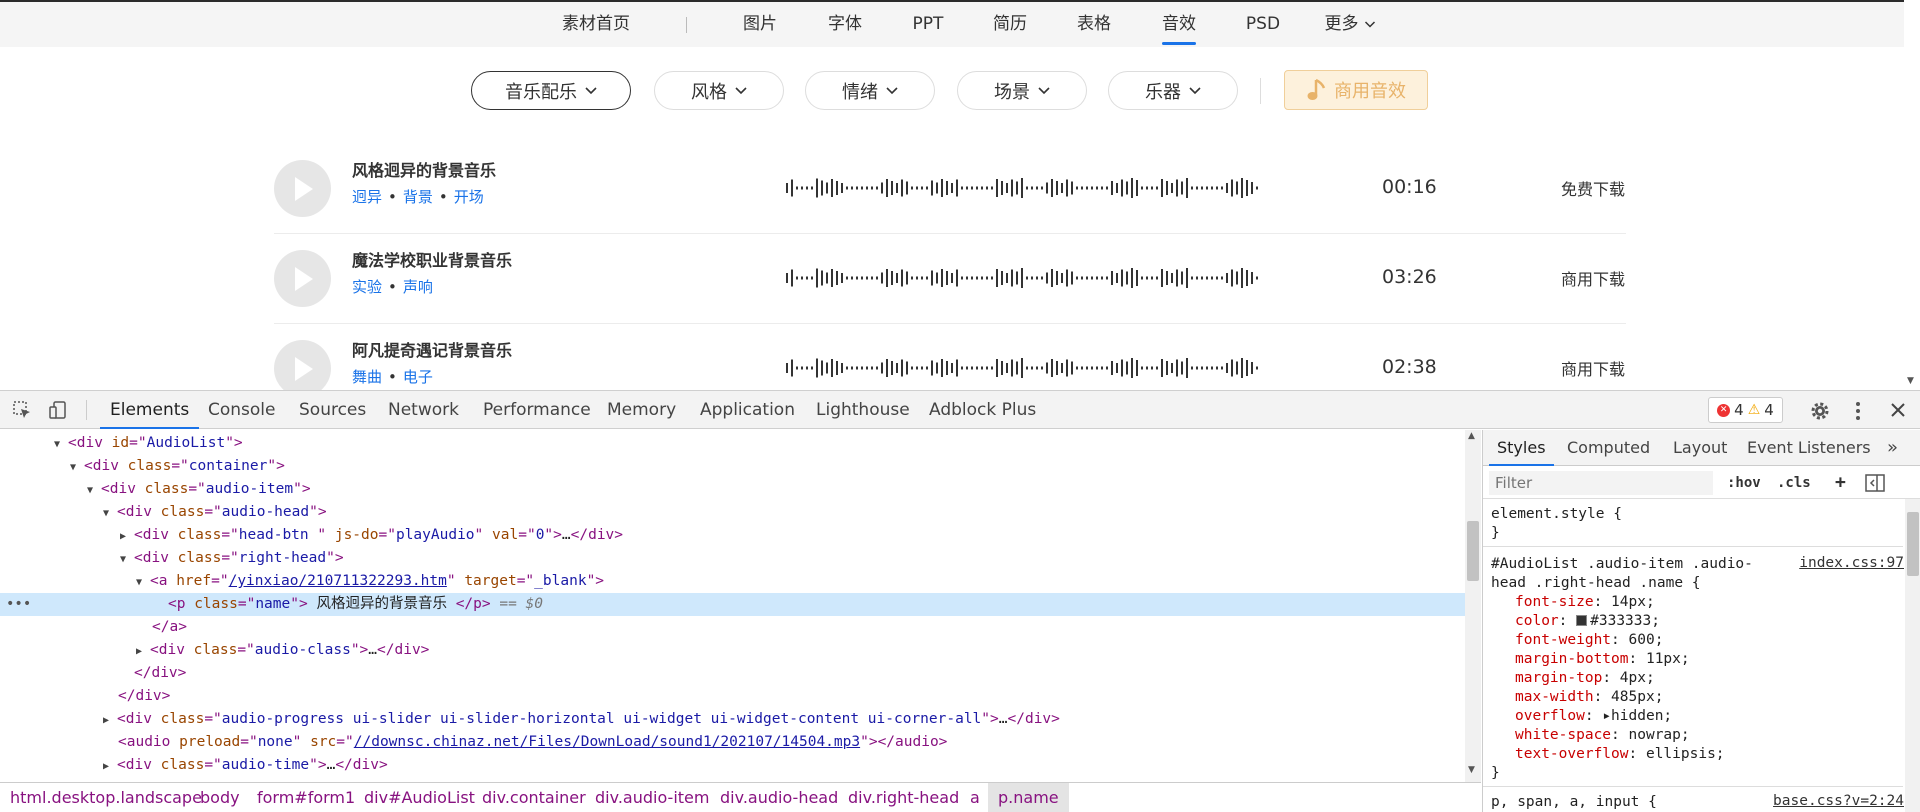 The image size is (1920, 812). What do you see at coordinates (1912, 195) in the screenshot?
I see `page-scrollbar` at bounding box center [1912, 195].